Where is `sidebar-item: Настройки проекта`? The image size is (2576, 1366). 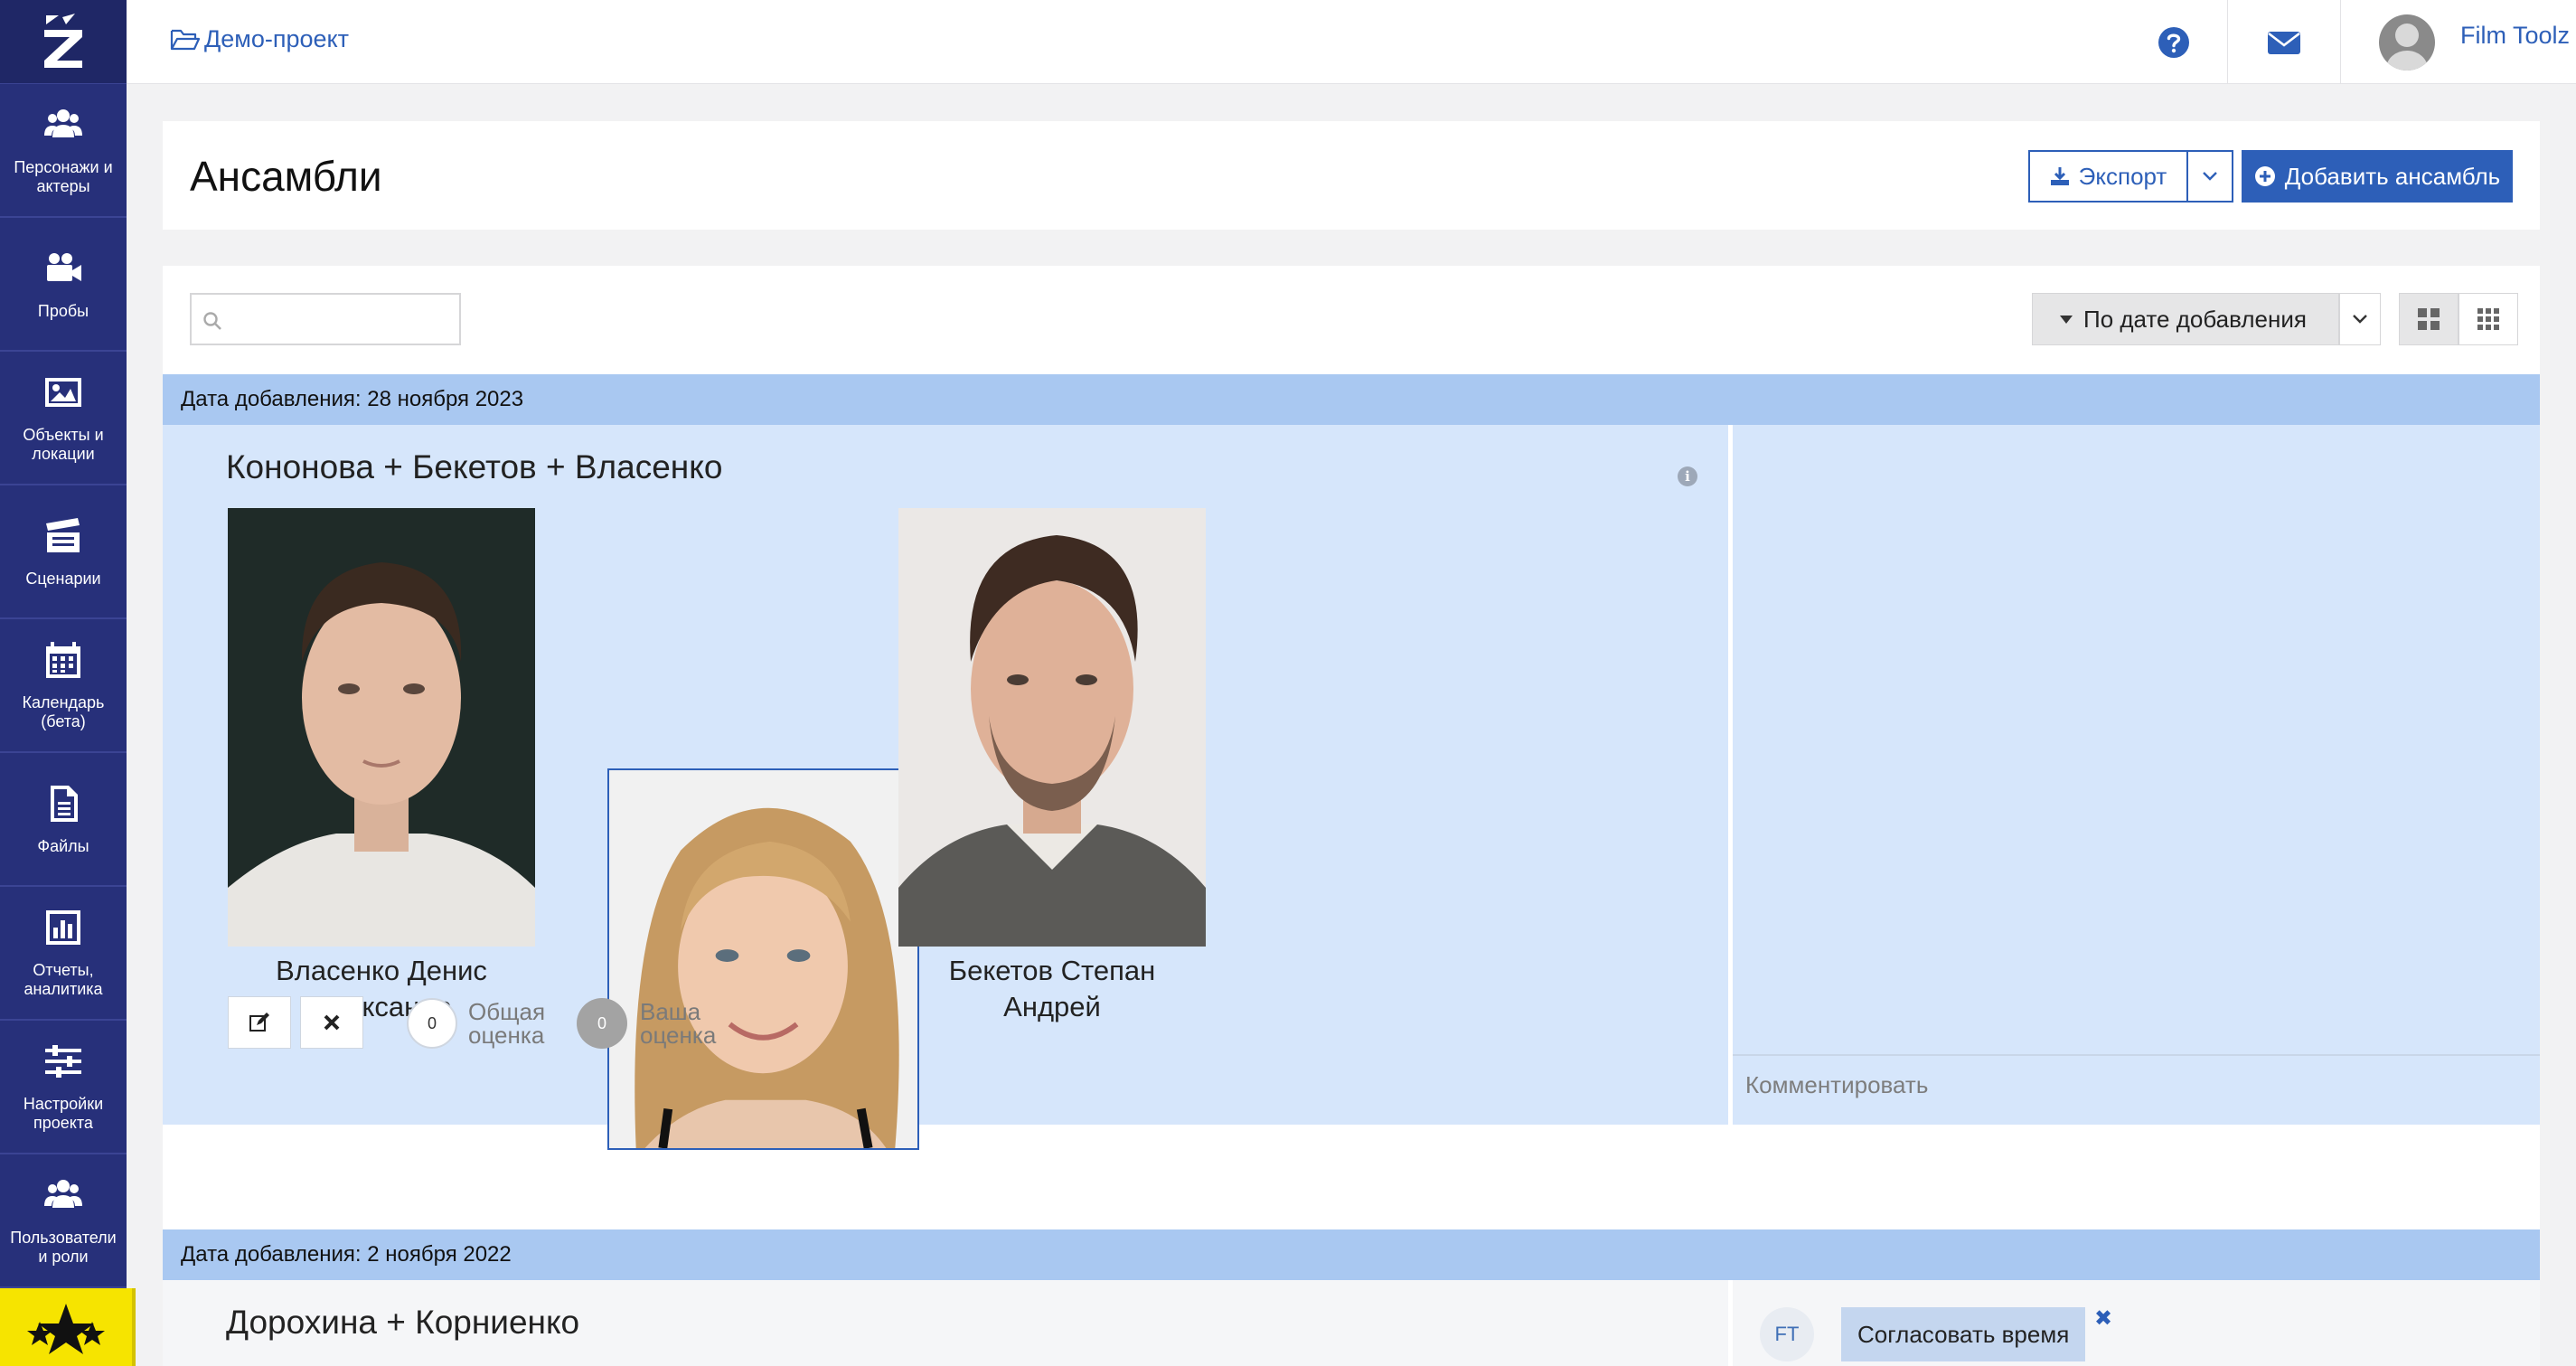 sidebar-item: Настройки проекта is located at coordinates (63, 1087).